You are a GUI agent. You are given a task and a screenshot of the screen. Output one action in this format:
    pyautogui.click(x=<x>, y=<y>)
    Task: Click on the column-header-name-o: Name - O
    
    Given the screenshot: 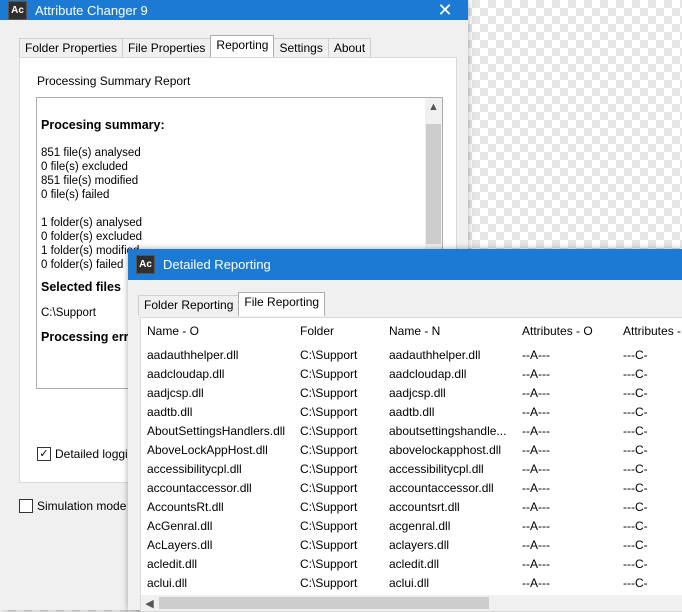 What is the action you would take?
    pyautogui.click(x=173, y=331)
    